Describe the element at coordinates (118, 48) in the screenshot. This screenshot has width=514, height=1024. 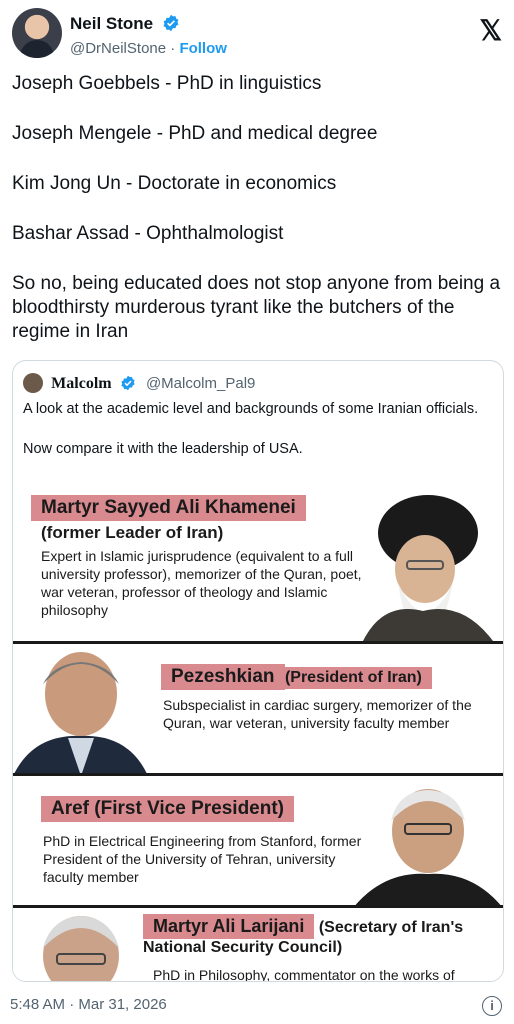
I see `author-handle: @DrNeilStone` at that location.